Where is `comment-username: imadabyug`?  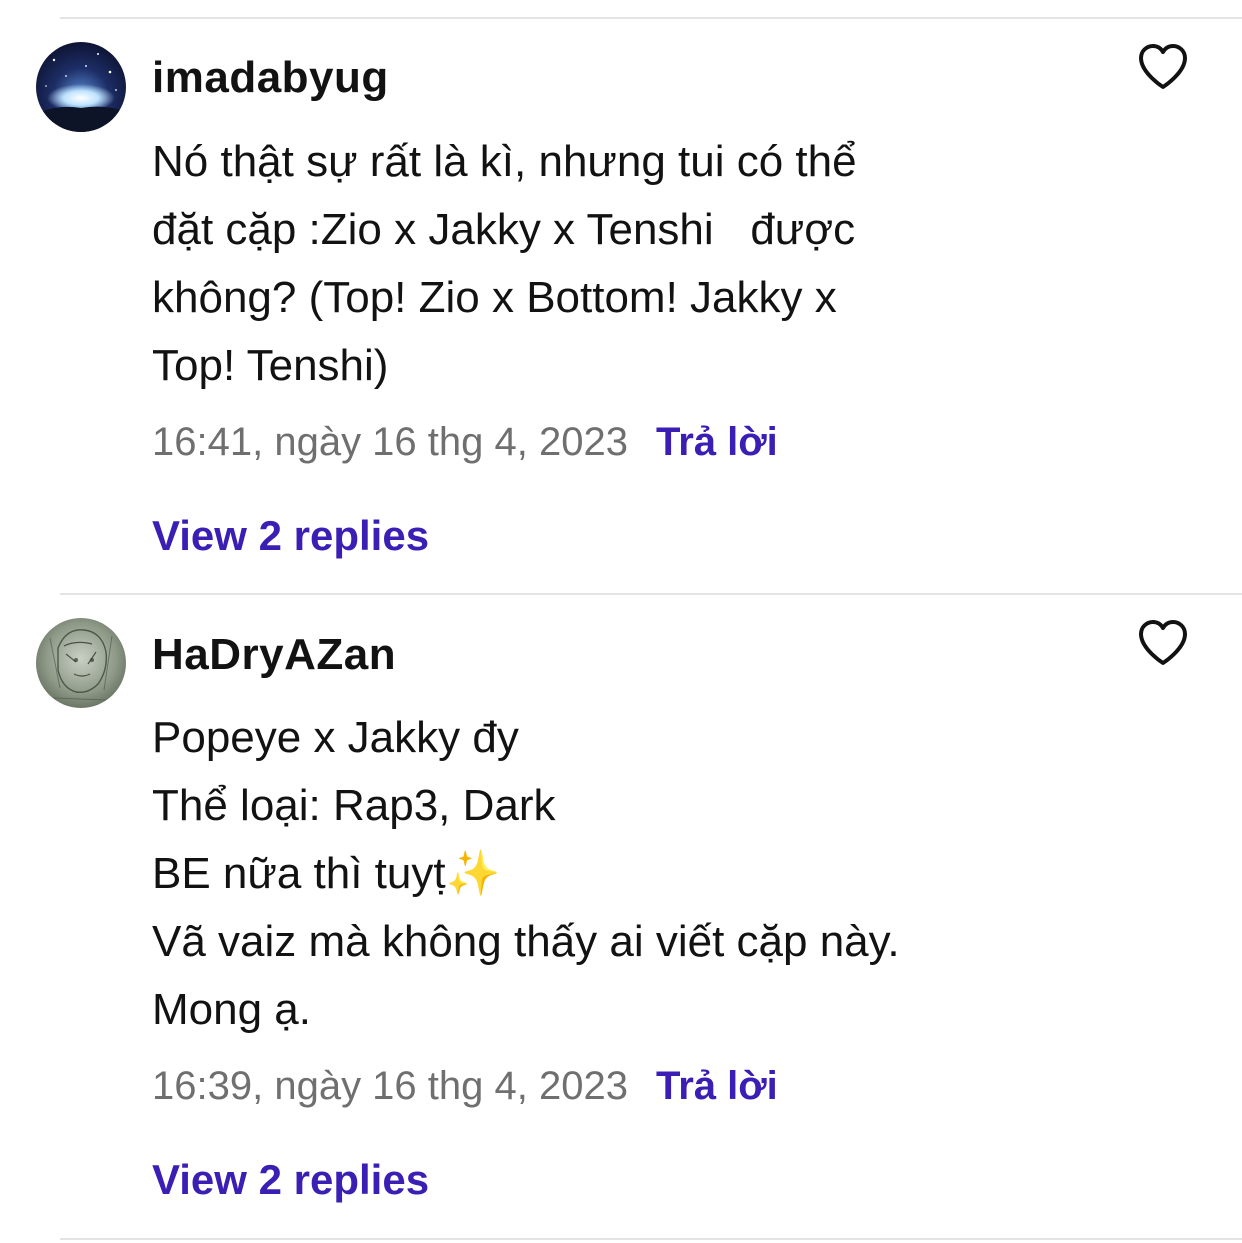
comment-username: imadabyug is located at coordinates (270, 78).